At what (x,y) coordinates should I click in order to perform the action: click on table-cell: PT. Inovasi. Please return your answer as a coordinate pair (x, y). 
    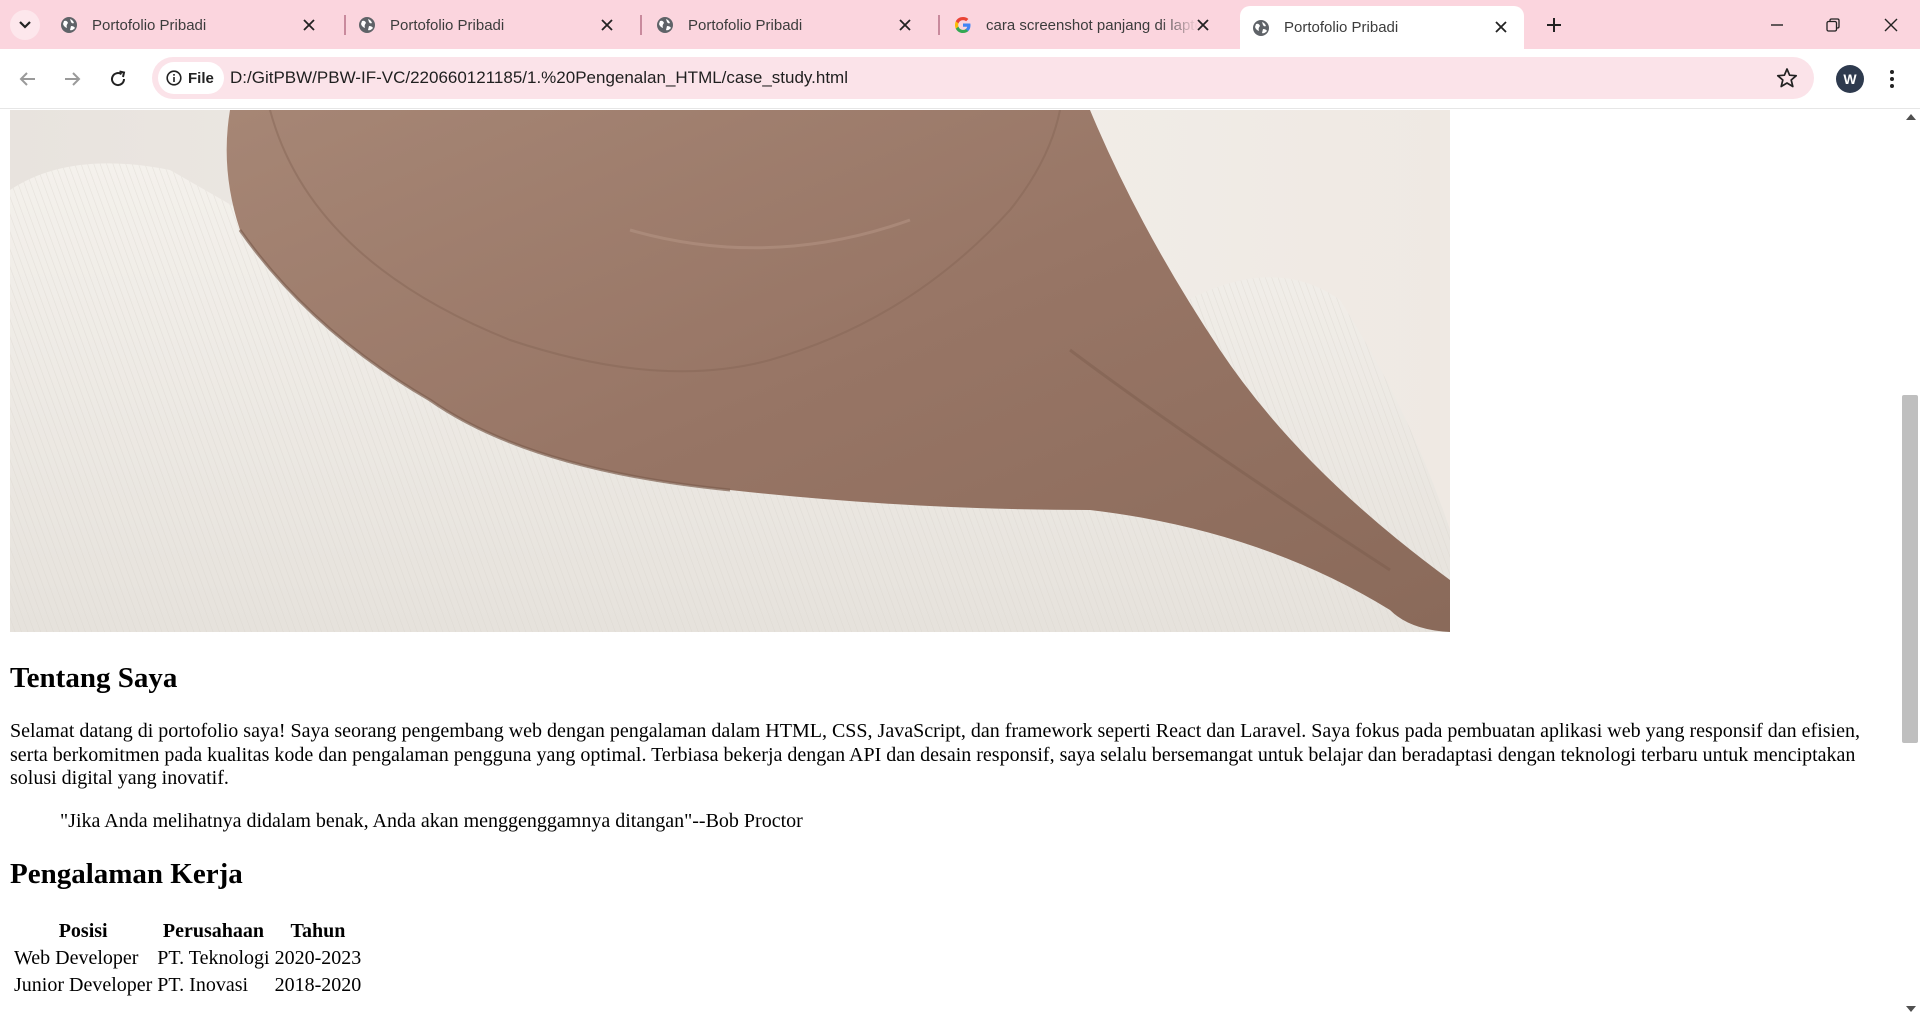
    Looking at the image, I should click on (203, 985).